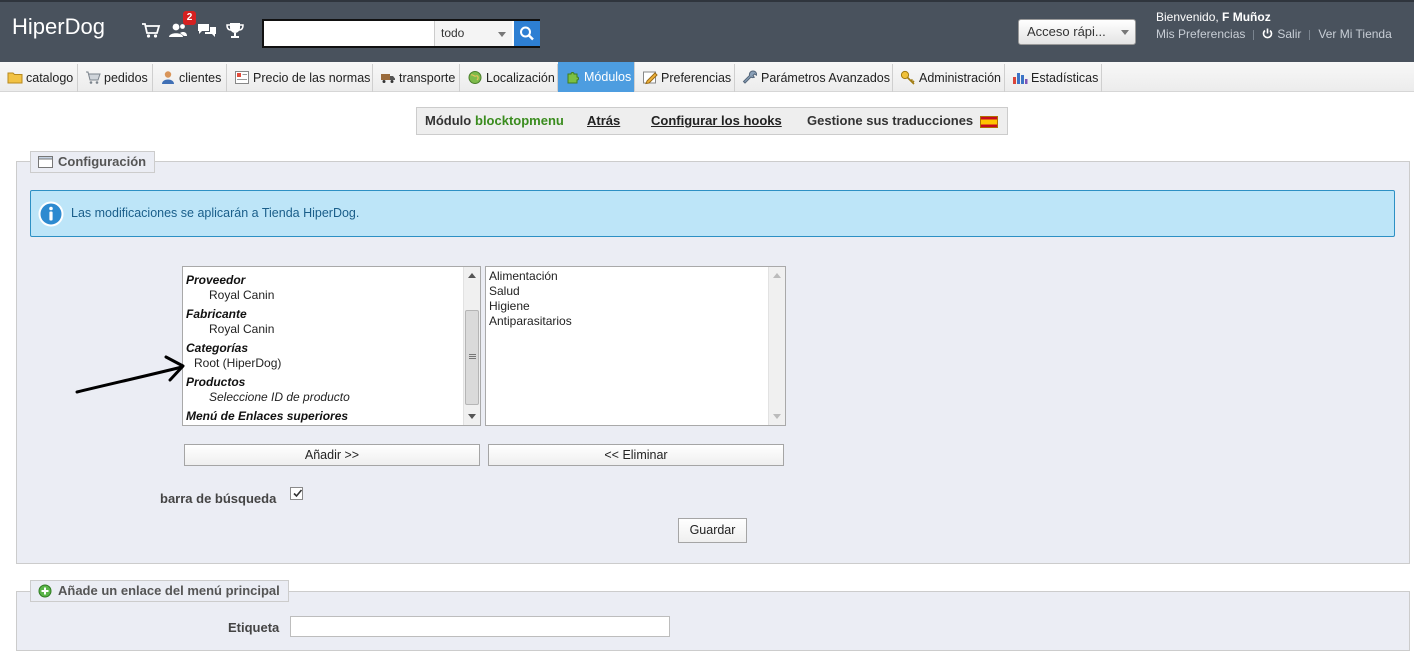  What do you see at coordinates (636, 455) in the screenshot?
I see `remove-button: << Eliminar` at bounding box center [636, 455].